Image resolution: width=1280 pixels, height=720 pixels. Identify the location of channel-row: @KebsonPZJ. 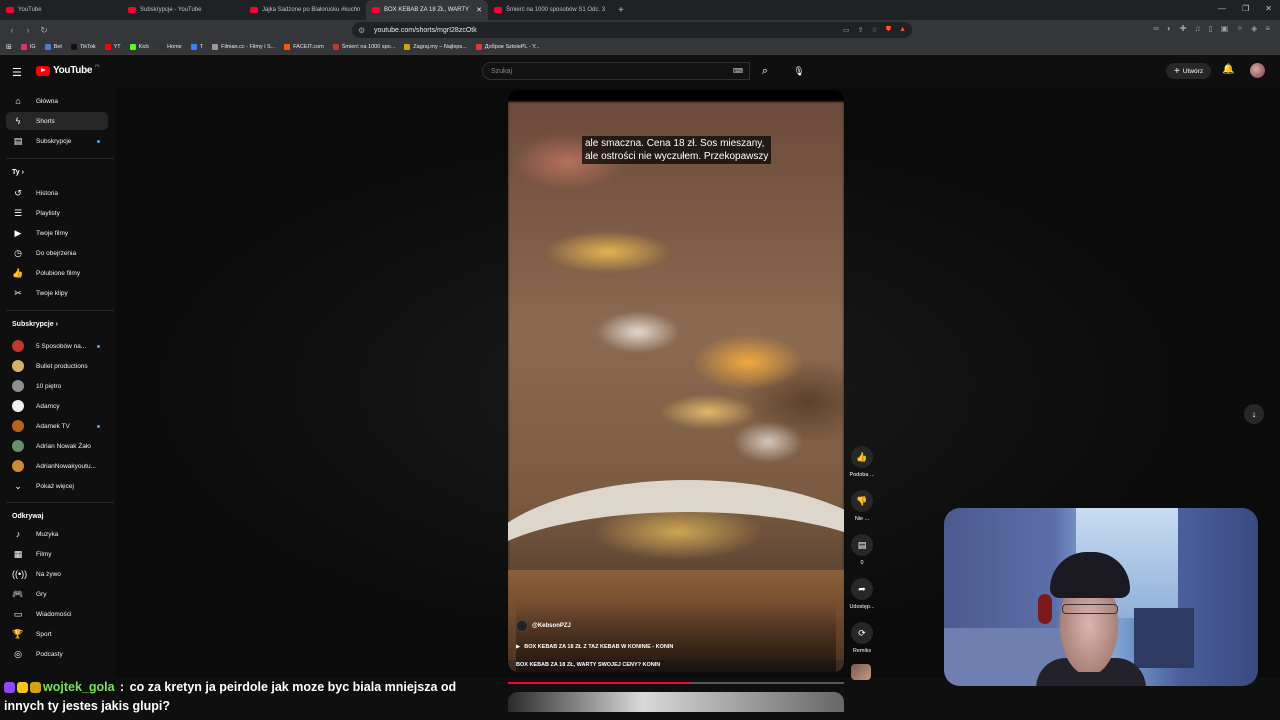
(543, 626).